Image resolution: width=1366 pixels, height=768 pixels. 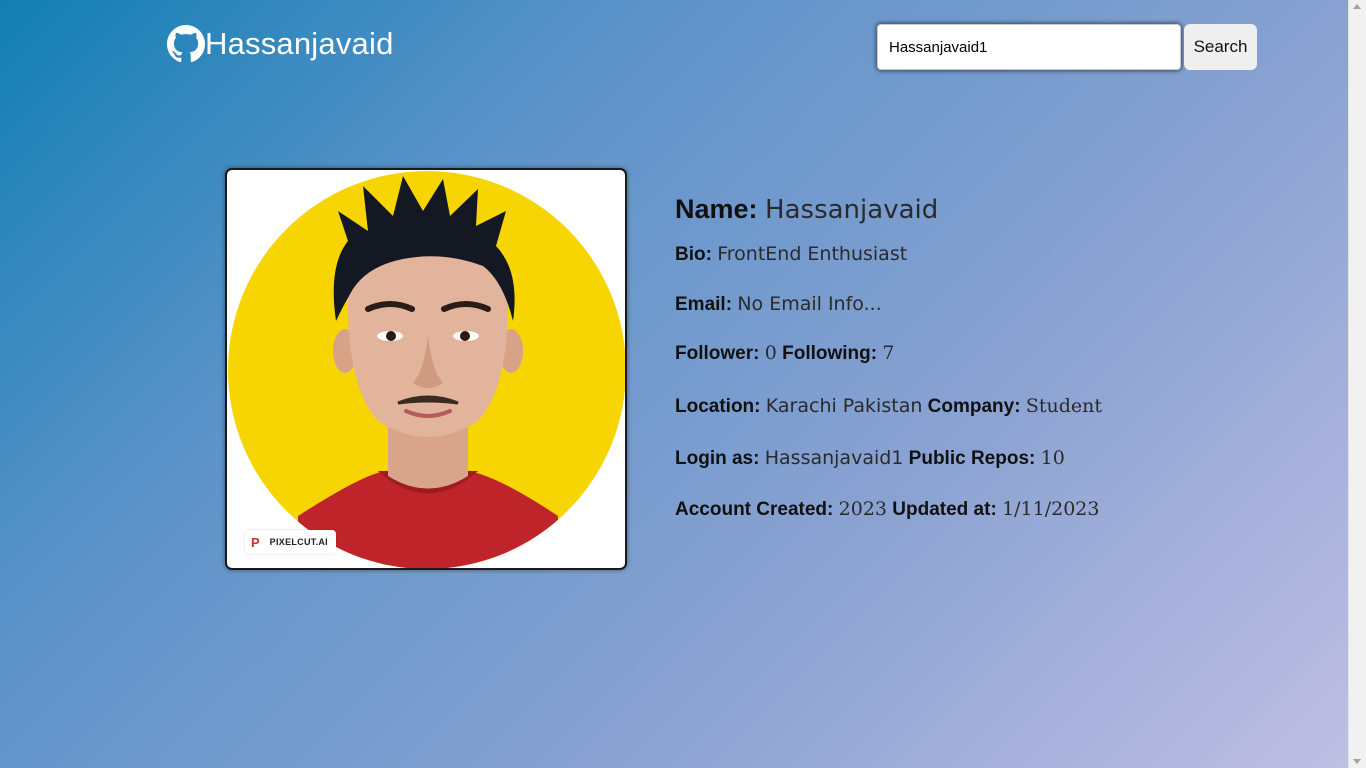 What do you see at coordinates (812, 254) in the screenshot?
I see `bio-value: FrontEnd Enthusiast` at bounding box center [812, 254].